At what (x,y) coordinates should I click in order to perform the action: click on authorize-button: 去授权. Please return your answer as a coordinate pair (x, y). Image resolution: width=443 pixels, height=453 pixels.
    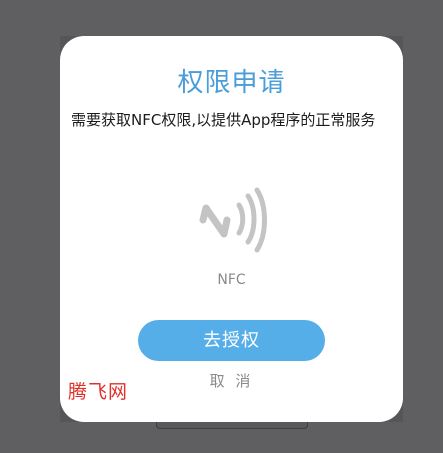
    Looking at the image, I should click on (231, 340).